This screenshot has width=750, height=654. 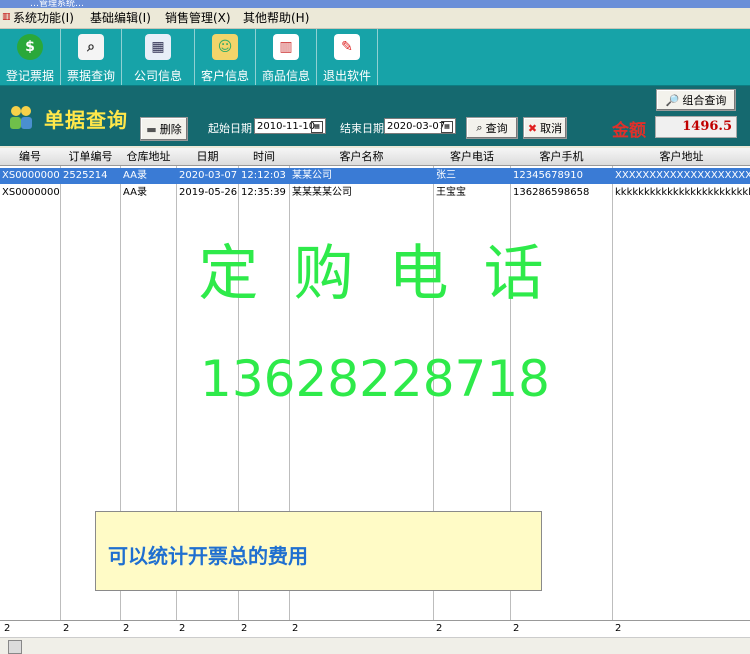 What do you see at coordinates (682, 192) in the screenshot?
I see `table-cell: kkkkkkkkkkkkkkkkkkkkkkkkk` at bounding box center [682, 192].